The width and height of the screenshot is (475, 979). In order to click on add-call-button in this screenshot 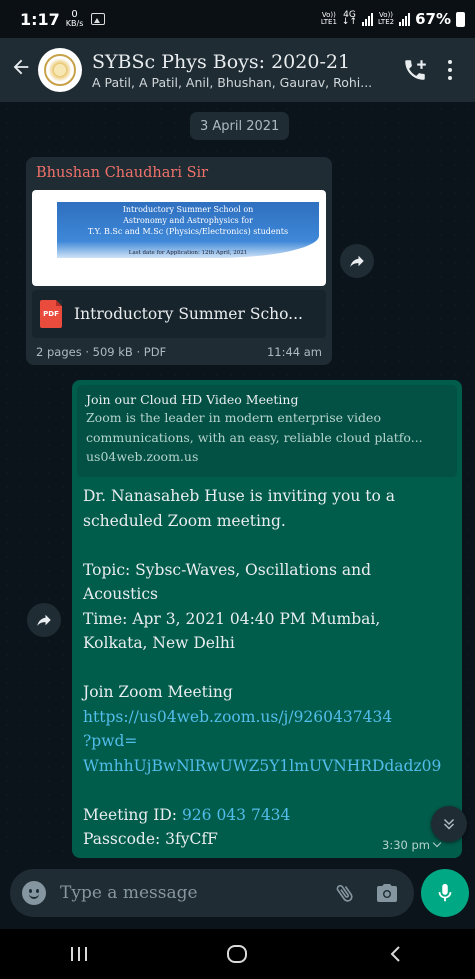, I will do `click(415, 70)`.